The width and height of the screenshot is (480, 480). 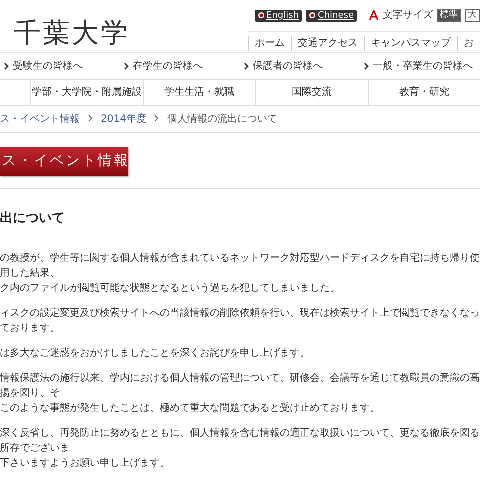 I want to click on utility-link: ホーム, so click(x=269, y=43).